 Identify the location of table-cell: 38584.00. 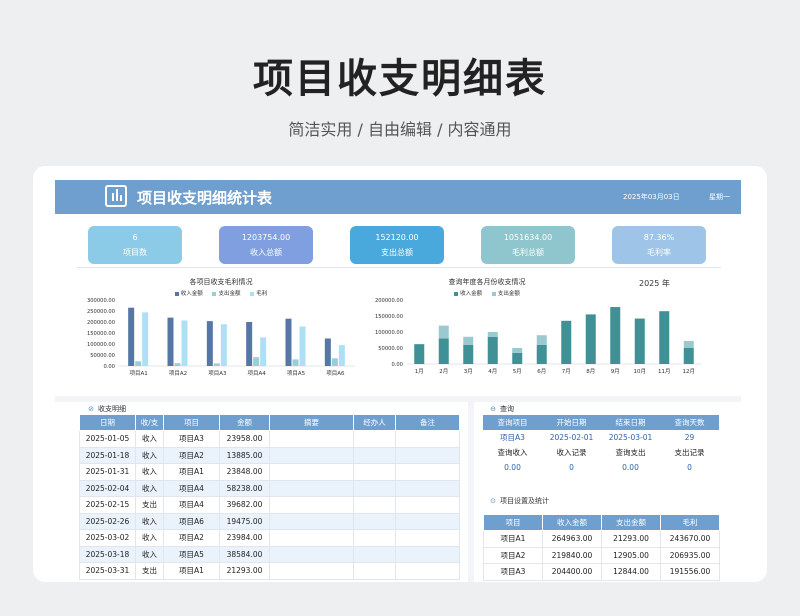
(244, 554).